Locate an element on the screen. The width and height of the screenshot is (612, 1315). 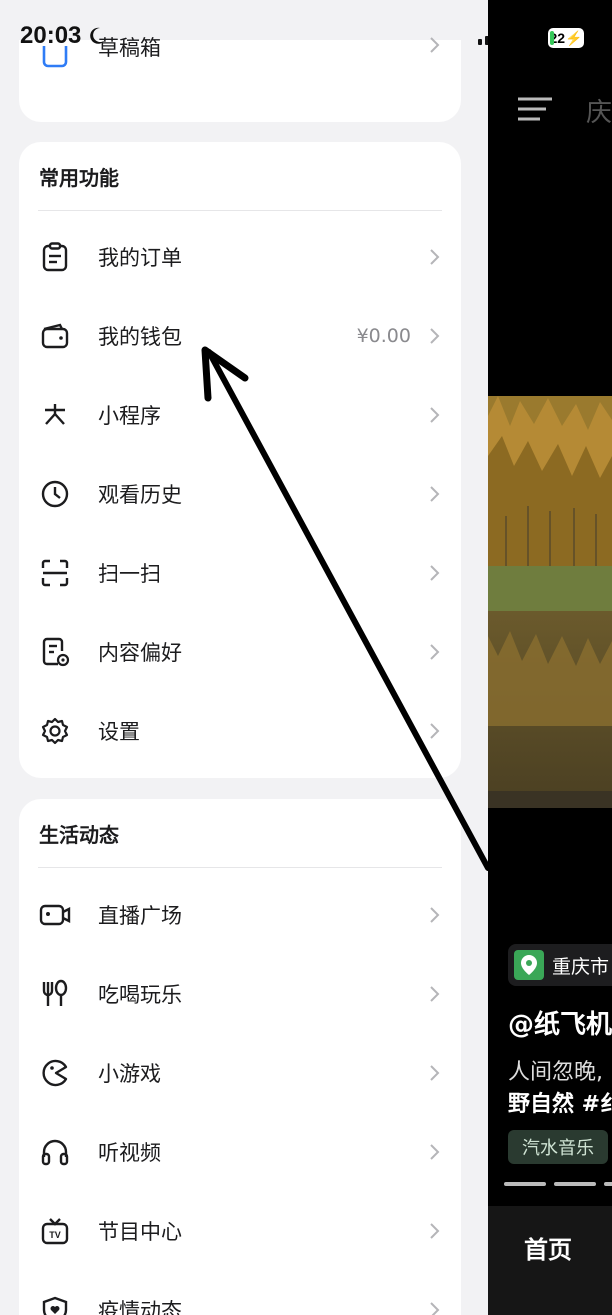
hamburger-menu-icon is located at coordinates (535, 109).